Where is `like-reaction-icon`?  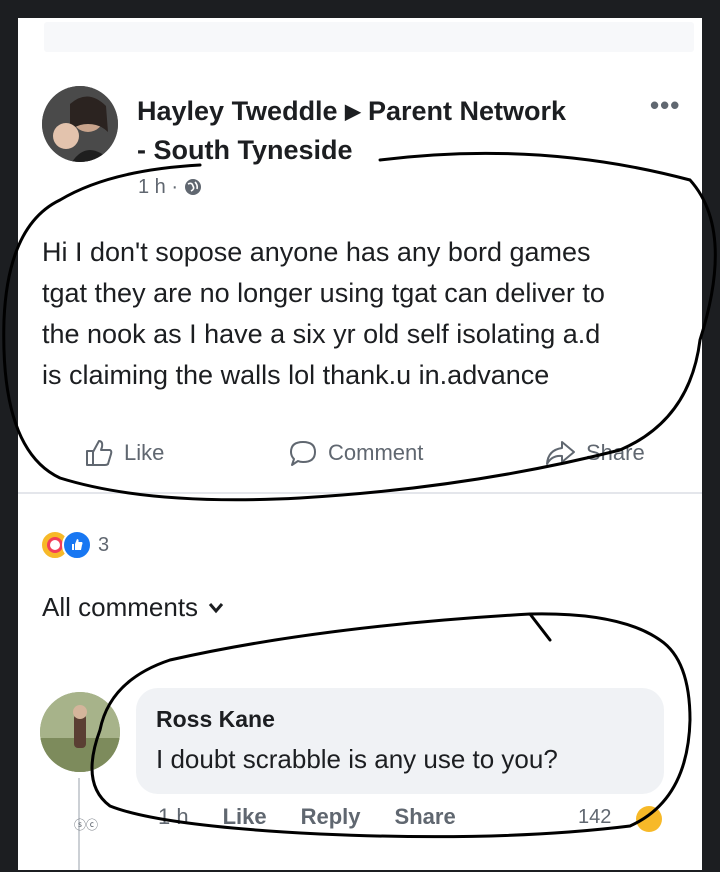 like-reaction-icon is located at coordinates (77, 545).